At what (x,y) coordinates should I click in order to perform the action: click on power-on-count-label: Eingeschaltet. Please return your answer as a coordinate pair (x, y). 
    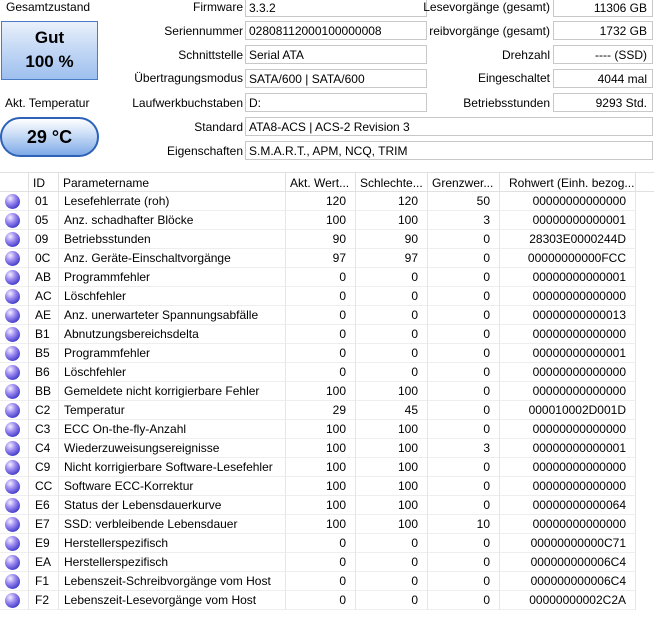
    Looking at the image, I should click on (513, 78).